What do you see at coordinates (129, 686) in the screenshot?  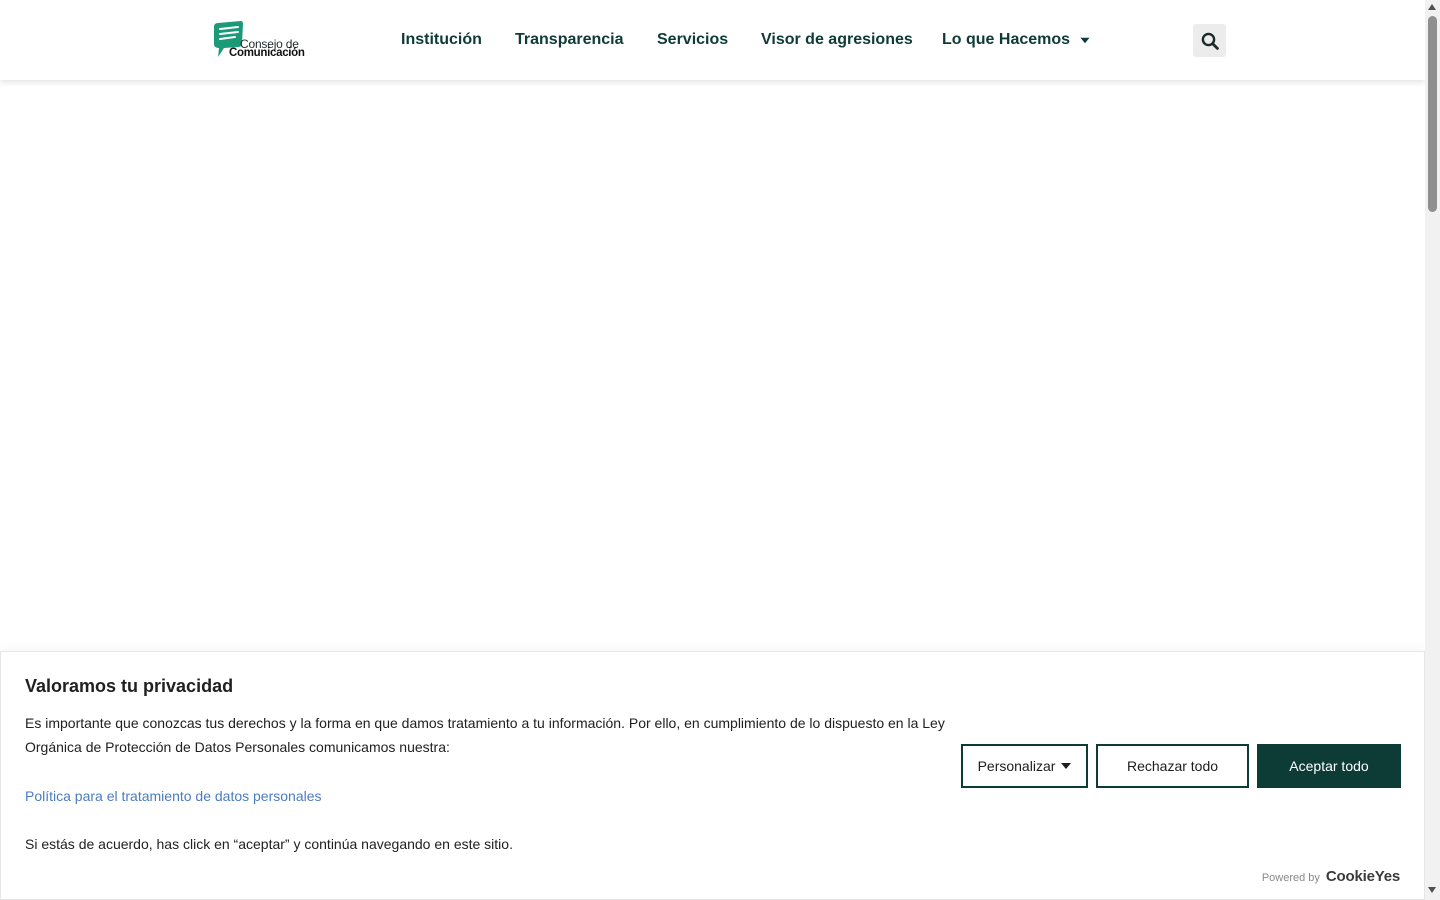 I see `cookie-banner-title: Valoramos tu privacidad` at bounding box center [129, 686].